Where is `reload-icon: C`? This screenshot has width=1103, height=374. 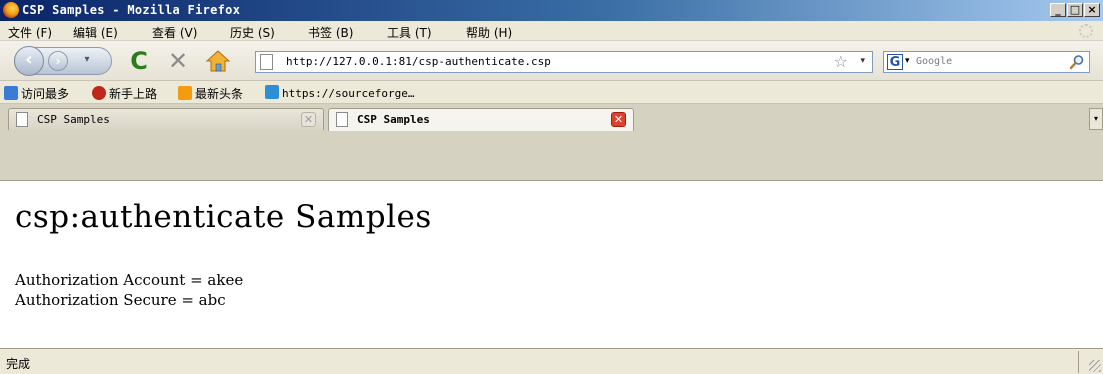 reload-icon: C is located at coordinates (139, 61).